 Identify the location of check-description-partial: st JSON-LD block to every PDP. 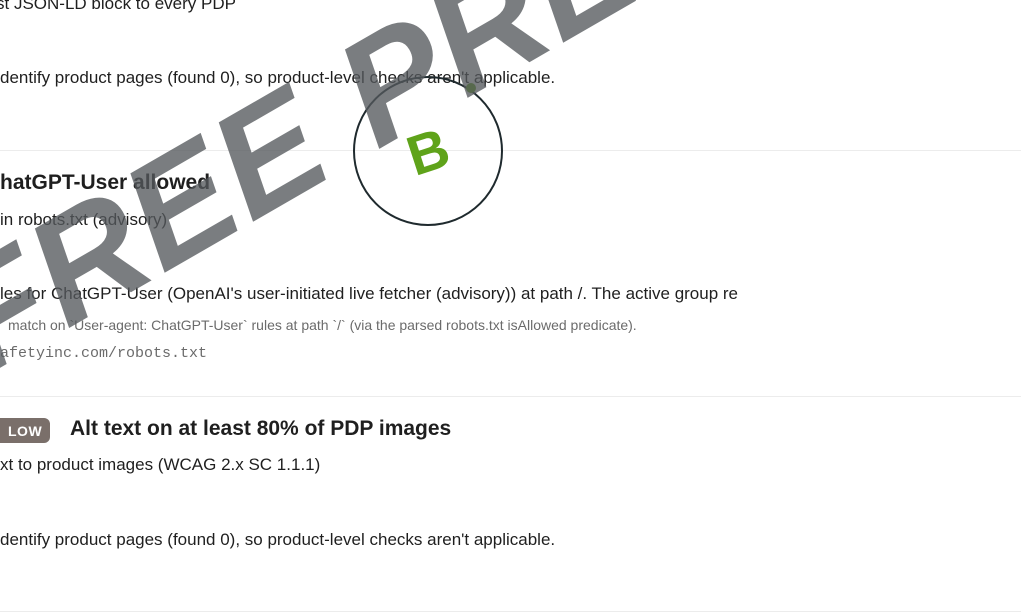
(118, 6).